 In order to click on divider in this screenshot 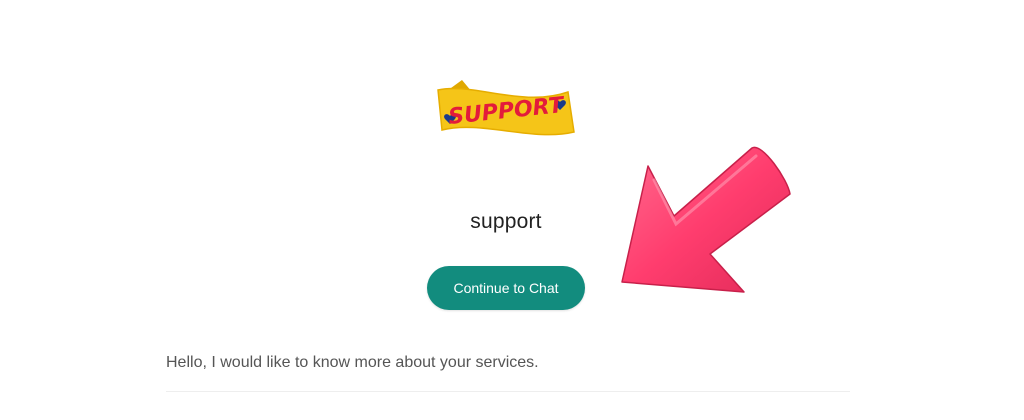, I will do `click(508, 391)`.